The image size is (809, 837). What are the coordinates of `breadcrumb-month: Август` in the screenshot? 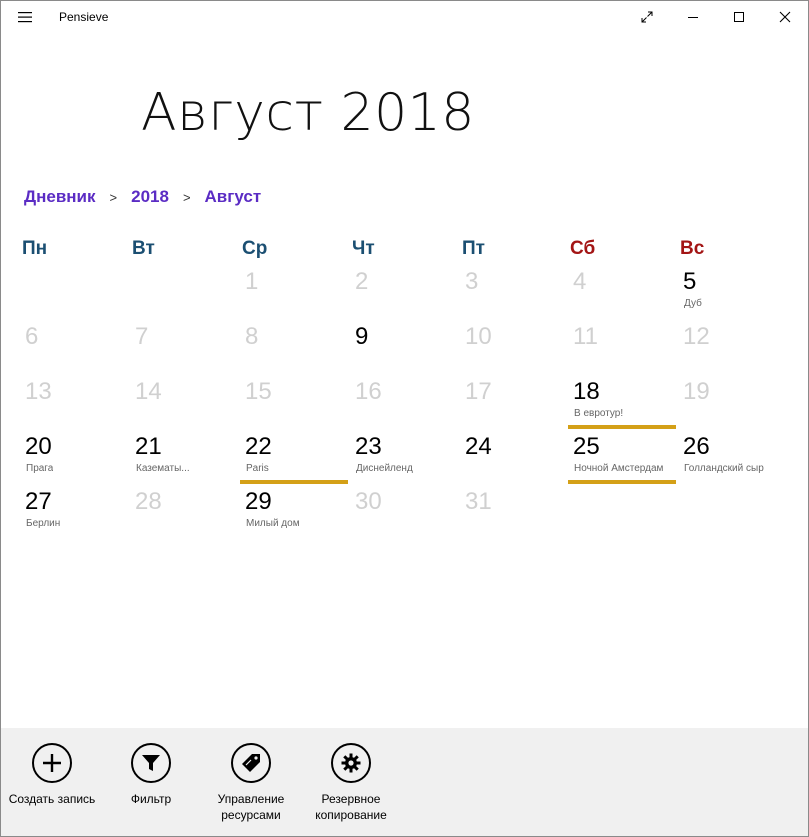 It's located at (233, 197).